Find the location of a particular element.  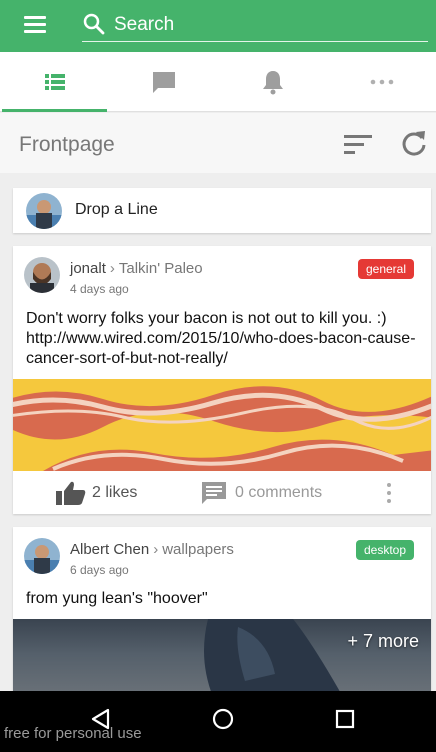

tab-bar is located at coordinates (218, 82).